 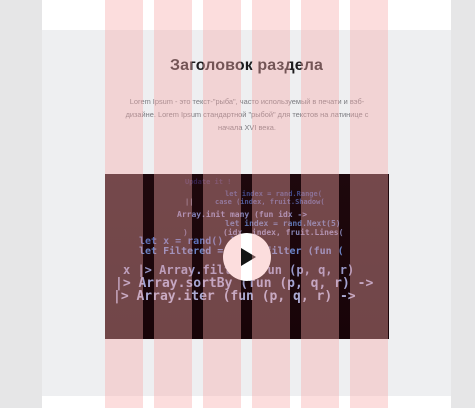 I want to click on play-icon, so click(x=248, y=257).